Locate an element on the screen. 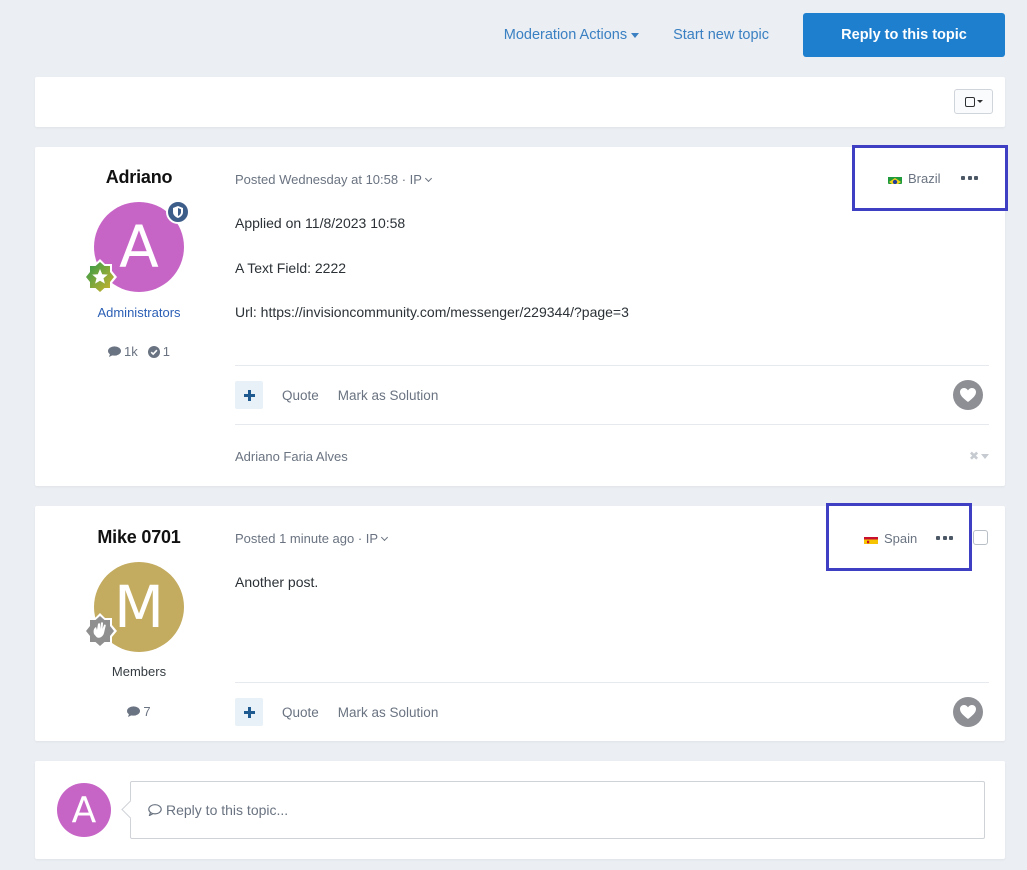 This screenshot has width=1027, height=870. signature-options: ✖ is located at coordinates (979, 456).